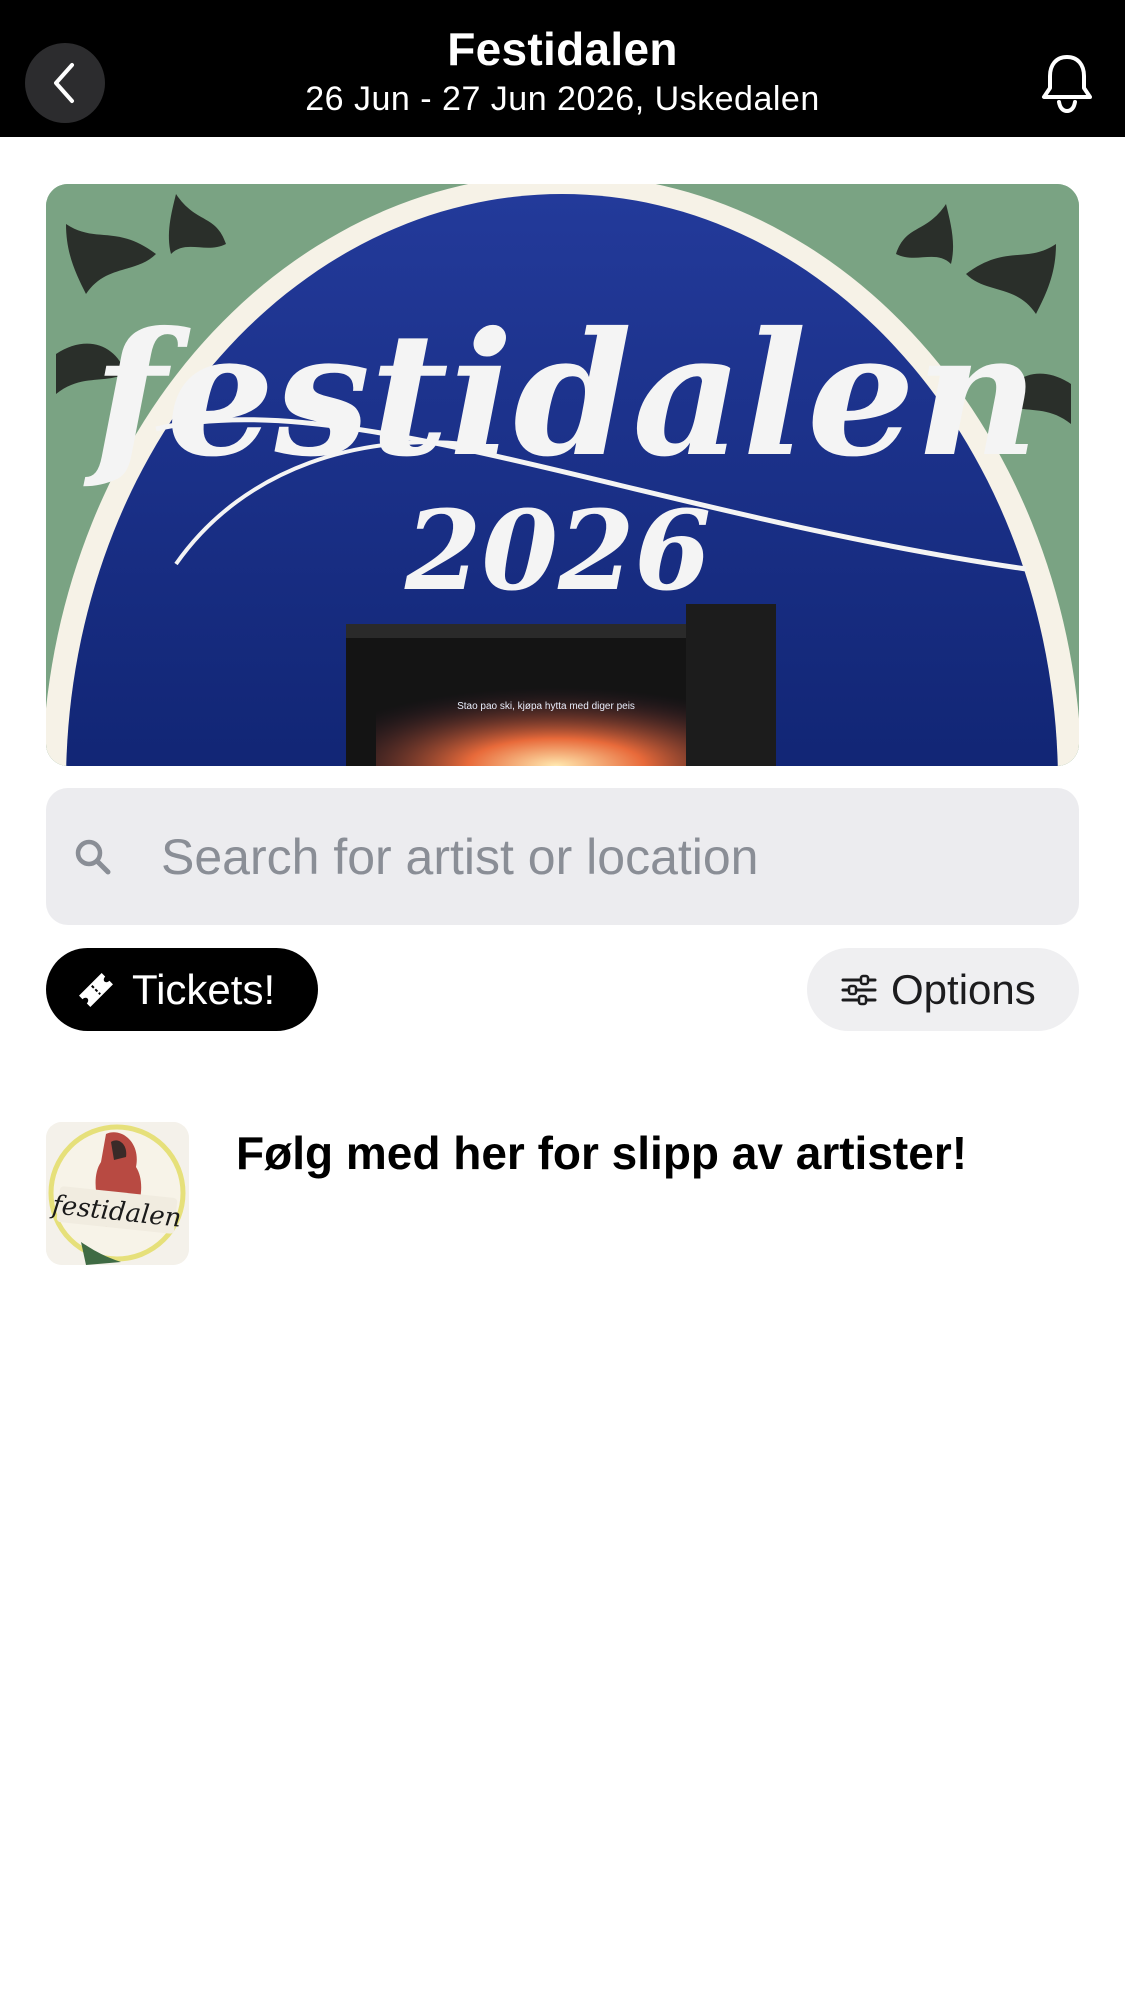  I want to click on ticket-icon, so click(96, 989).